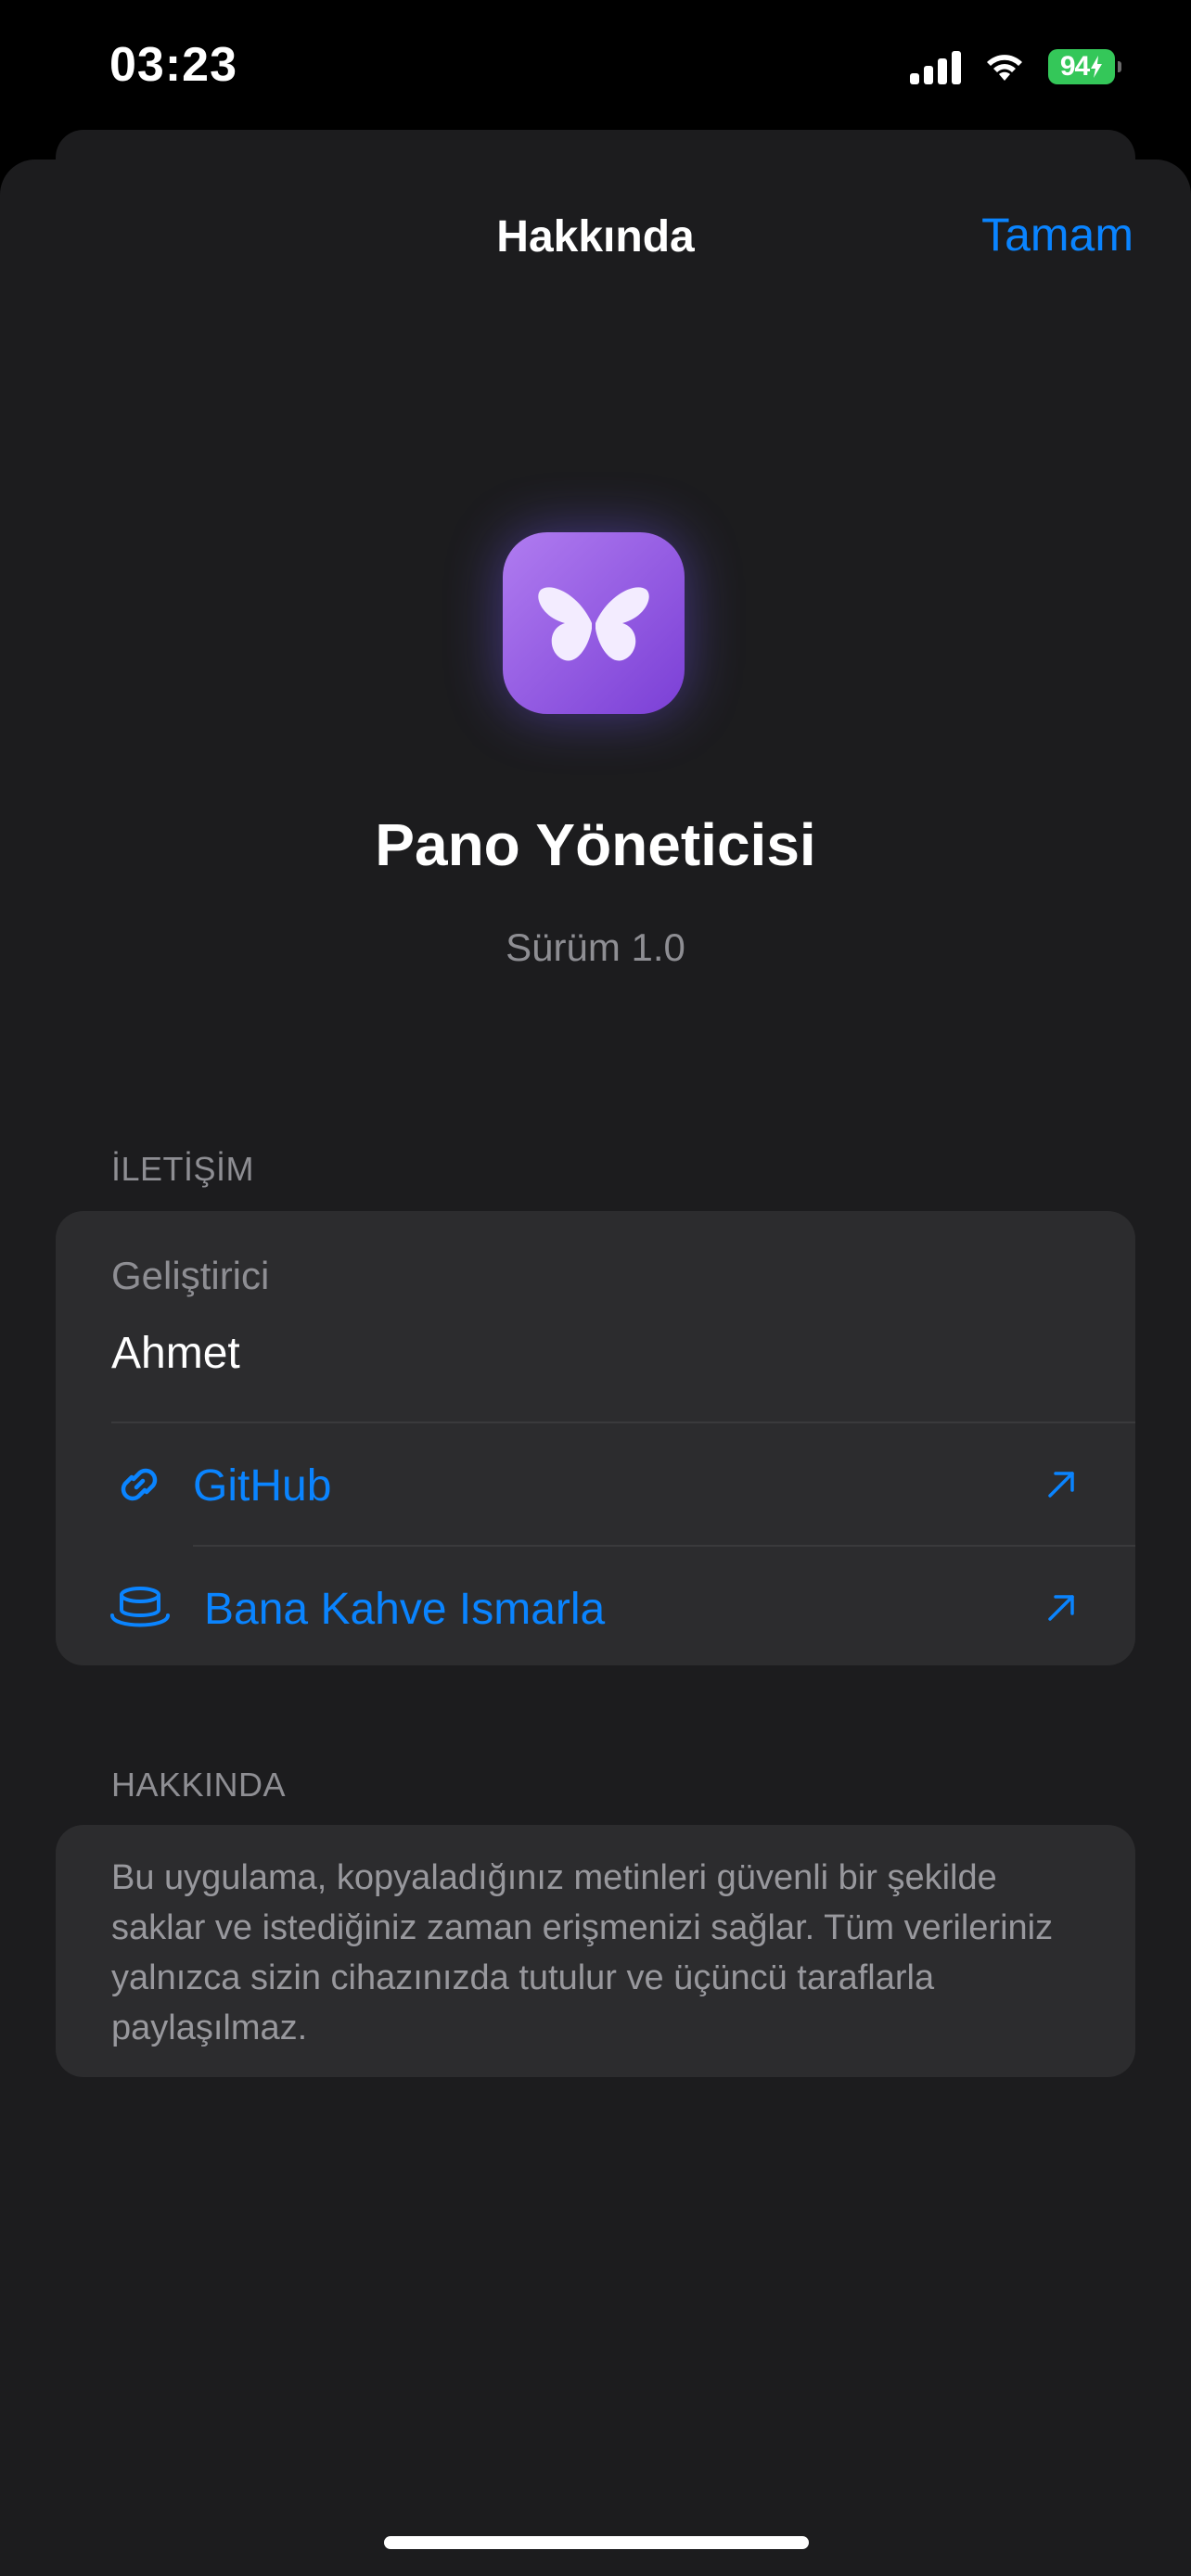 Image resolution: width=1191 pixels, height=2576 pixels. I want to click on developer-label: Geliştirici, so click(190, 1276).